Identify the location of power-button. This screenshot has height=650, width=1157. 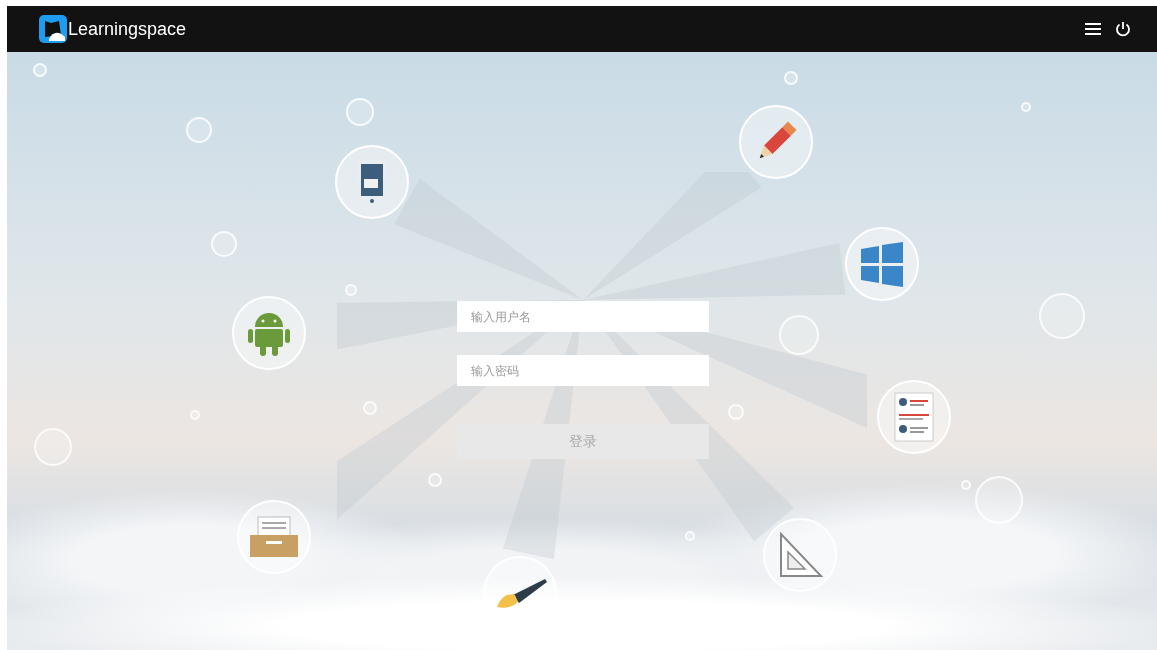
(1123, 29).